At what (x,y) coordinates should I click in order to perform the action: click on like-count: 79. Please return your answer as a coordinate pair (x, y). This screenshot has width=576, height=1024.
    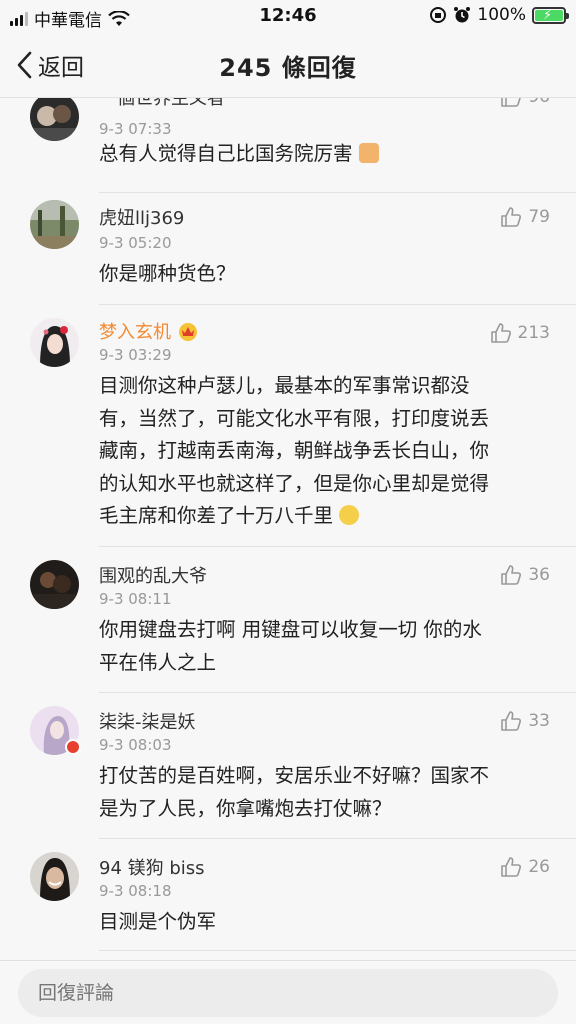
    Looking at the image, I should click on (539, 217).